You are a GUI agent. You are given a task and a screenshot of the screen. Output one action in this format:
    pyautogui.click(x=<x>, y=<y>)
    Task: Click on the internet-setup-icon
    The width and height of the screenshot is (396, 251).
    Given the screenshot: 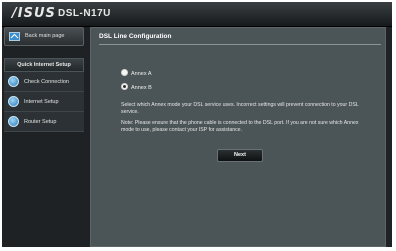 What is the action you would take?
    pyautogui.click(x=13, y=101)
    